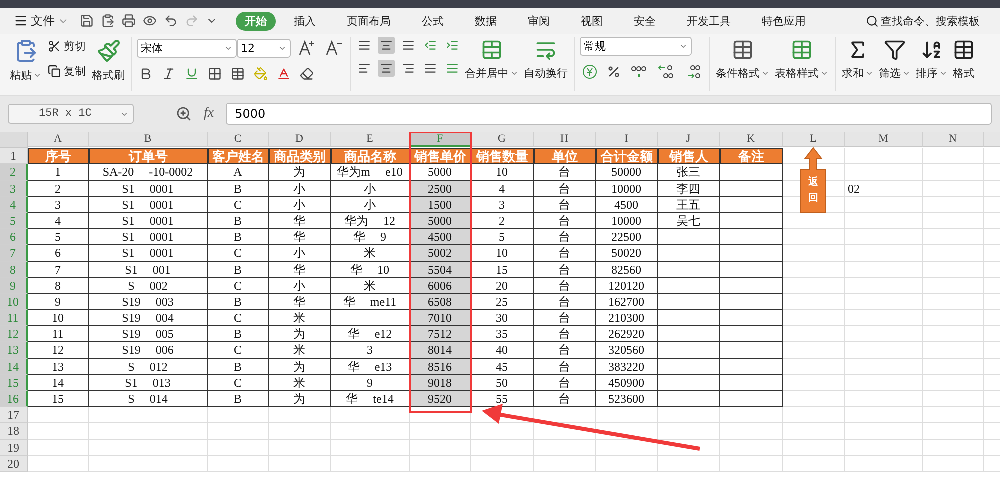 This screenshot has width=1000, height=480. Describe the element at coordinates (14, 431) in the screenshot. I see `row-header: 18` at that location.